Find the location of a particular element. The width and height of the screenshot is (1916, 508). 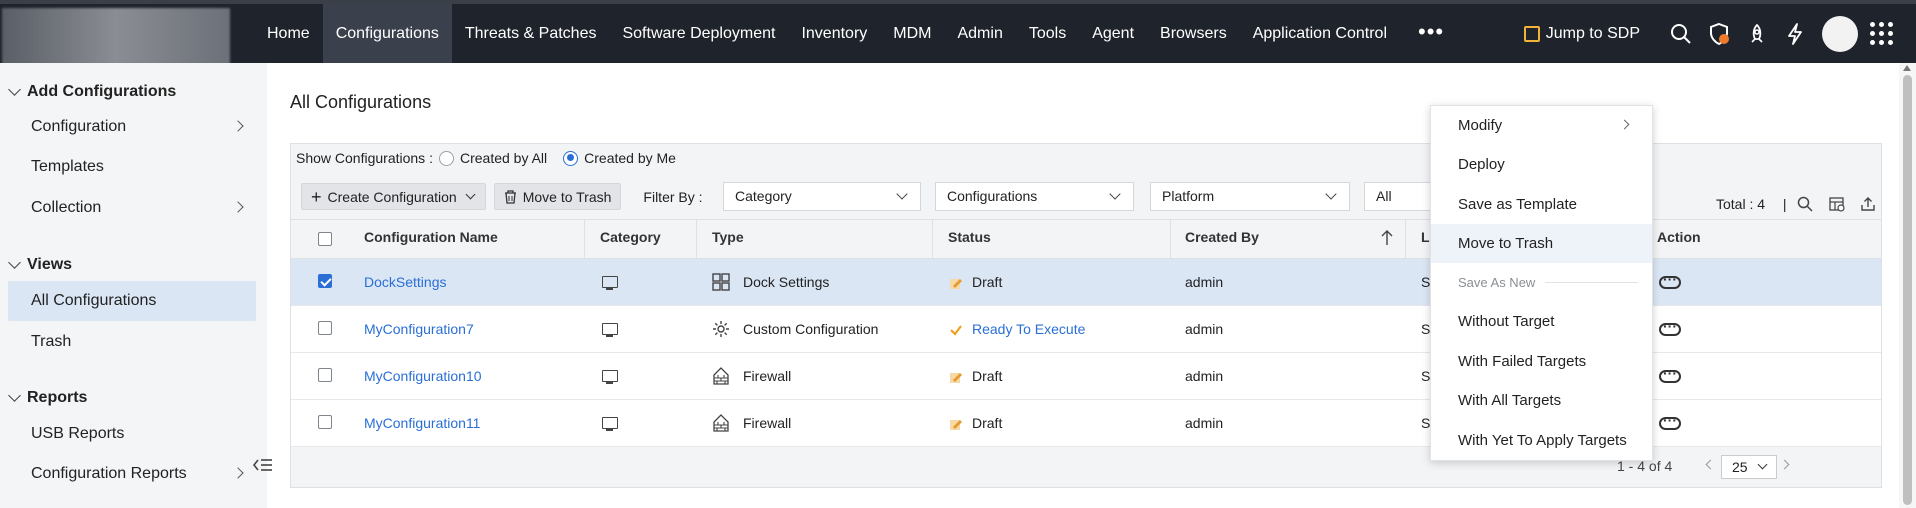

filter-by-label: Filter By : is located at coordinates (673, 196).